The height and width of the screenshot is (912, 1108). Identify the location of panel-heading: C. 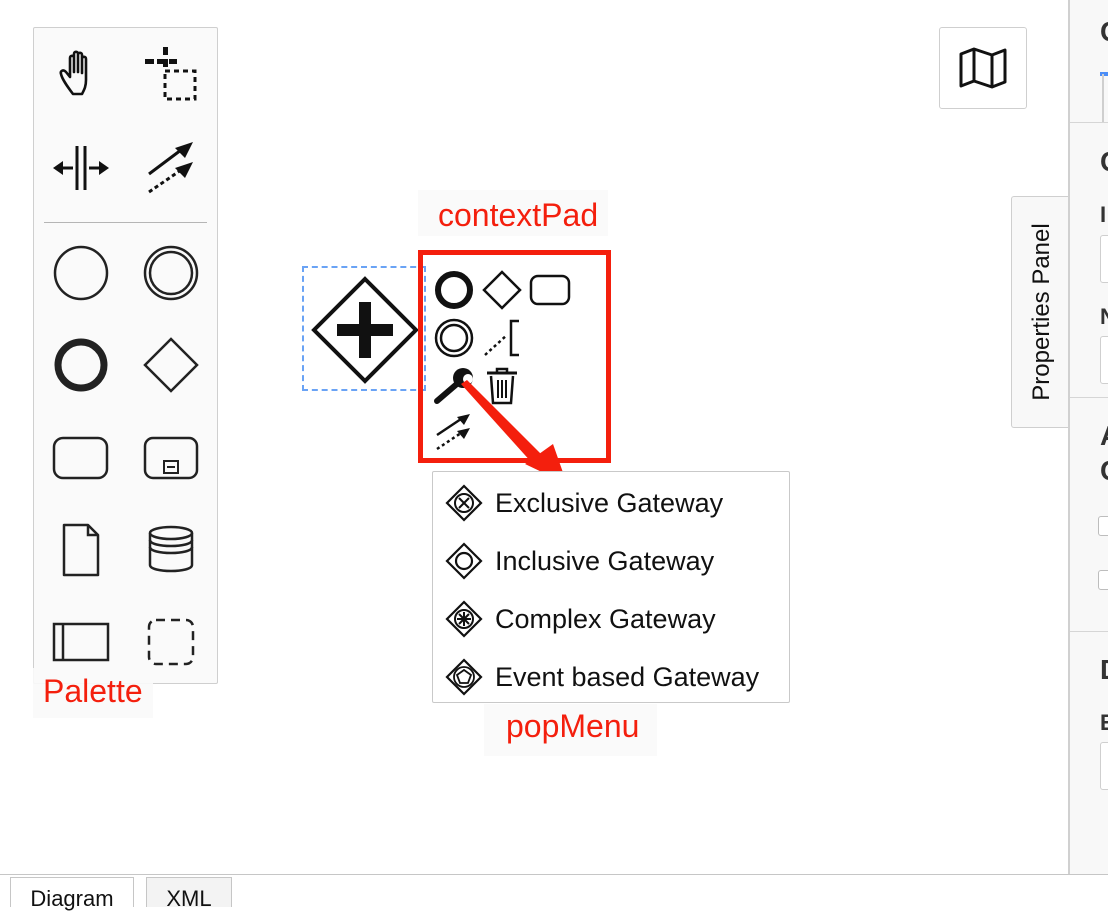
(1104, 32).